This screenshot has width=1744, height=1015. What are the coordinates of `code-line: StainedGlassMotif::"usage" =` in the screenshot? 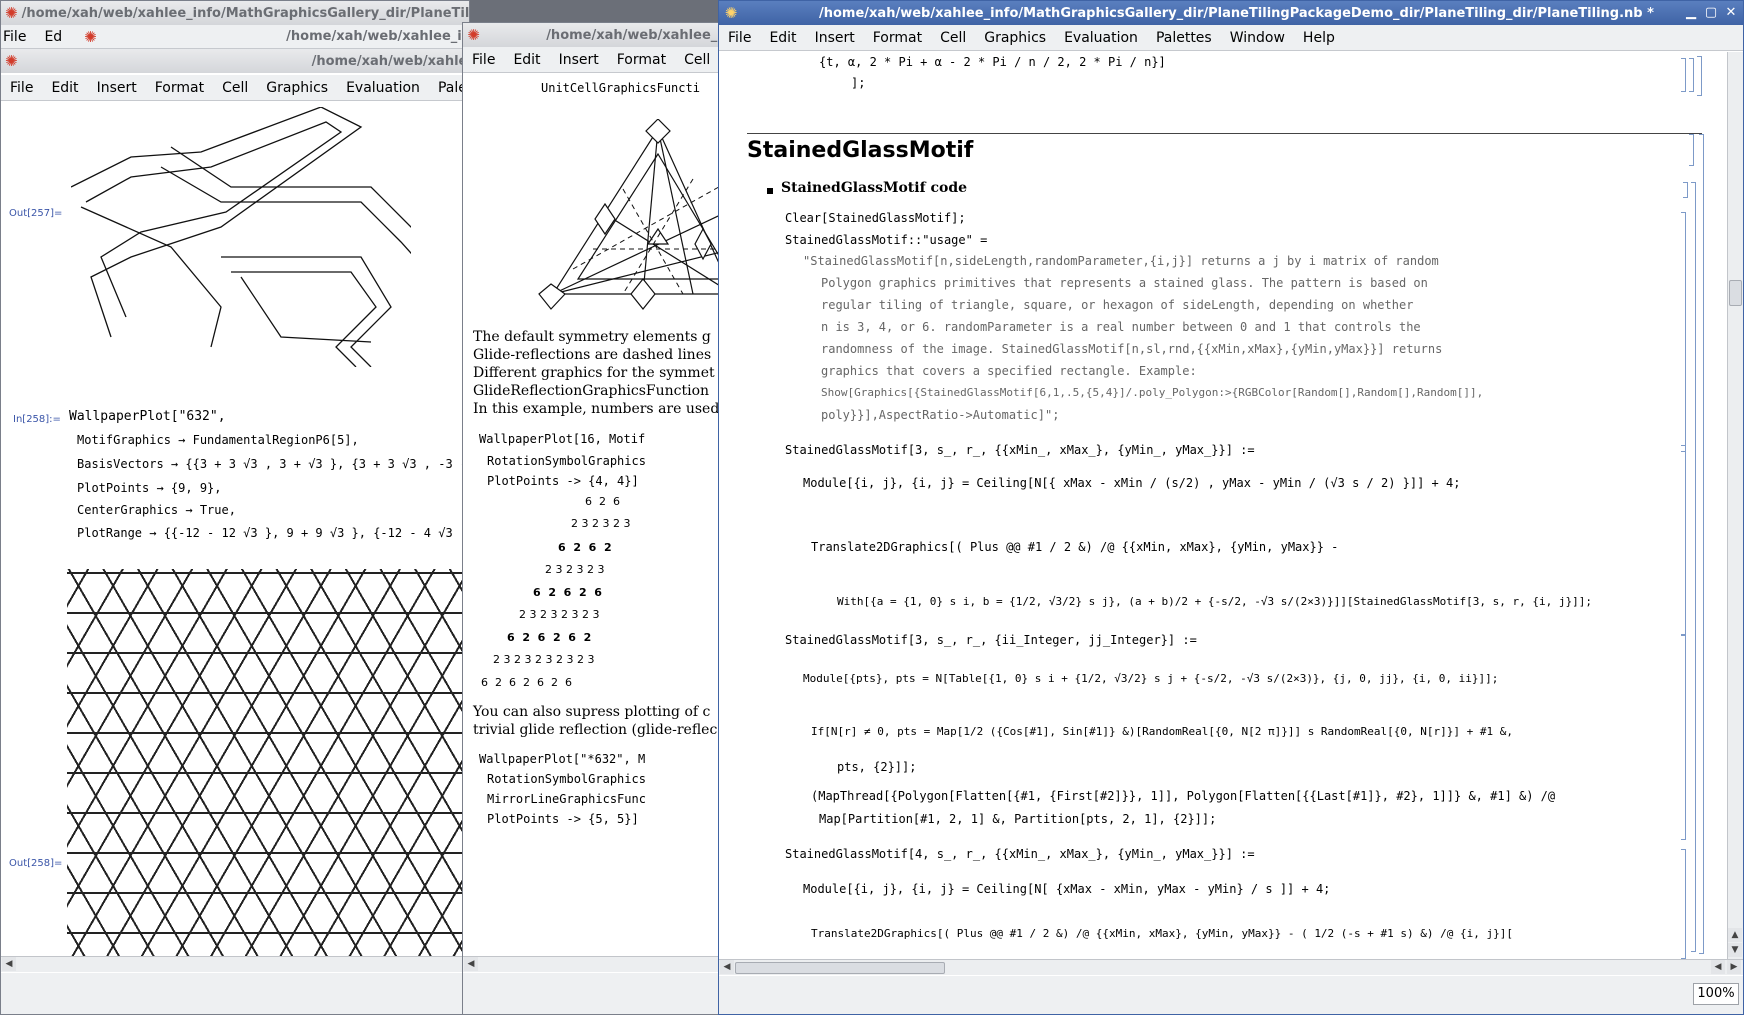 It's located at (886, 240).